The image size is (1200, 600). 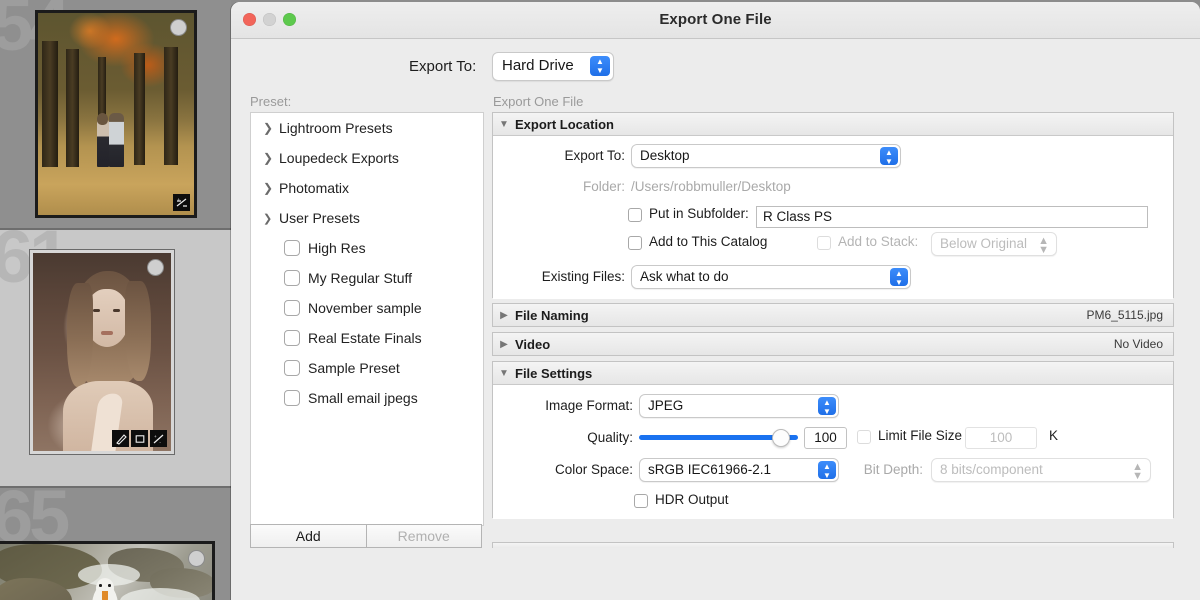 What do you see at coordinates (984, 243) in the screenshot?
I see `add-to-stack-value: Below Original` at bounding box center [984, 243].